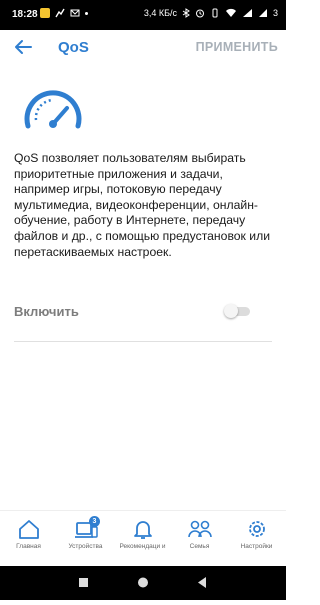 The image size is (320, 605). What do you see at coordinates (247, 13) in the screenshot?
I see `signal-icon` at bounding box center [247, 13].